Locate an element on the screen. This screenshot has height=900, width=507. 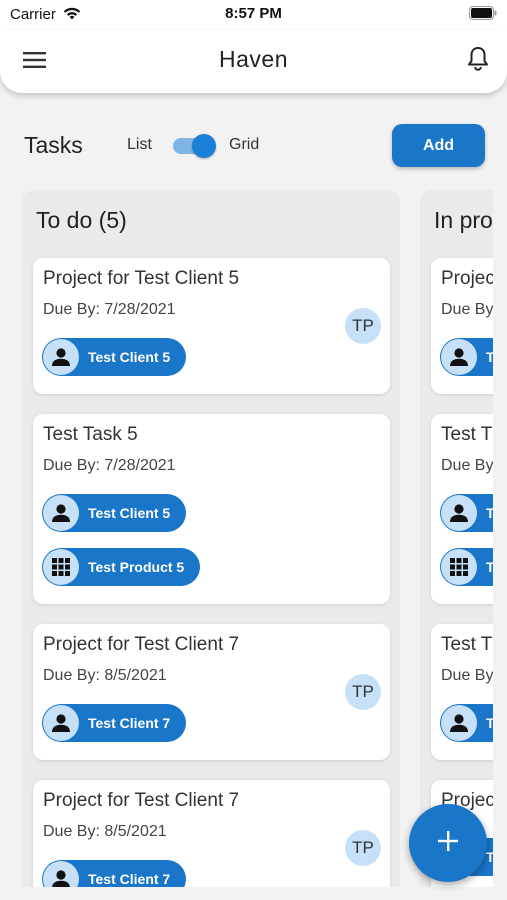
add-button: Add is located at coordinates (438, 145).